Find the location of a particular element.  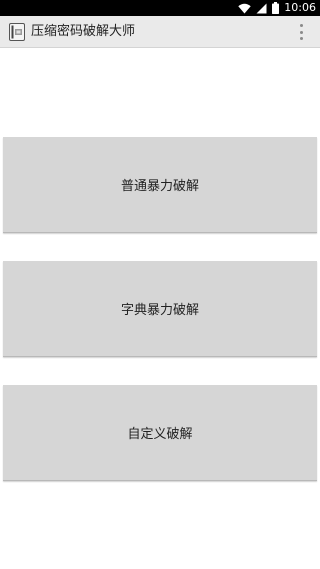

wifi-icon is located at coordinates (244, 8).